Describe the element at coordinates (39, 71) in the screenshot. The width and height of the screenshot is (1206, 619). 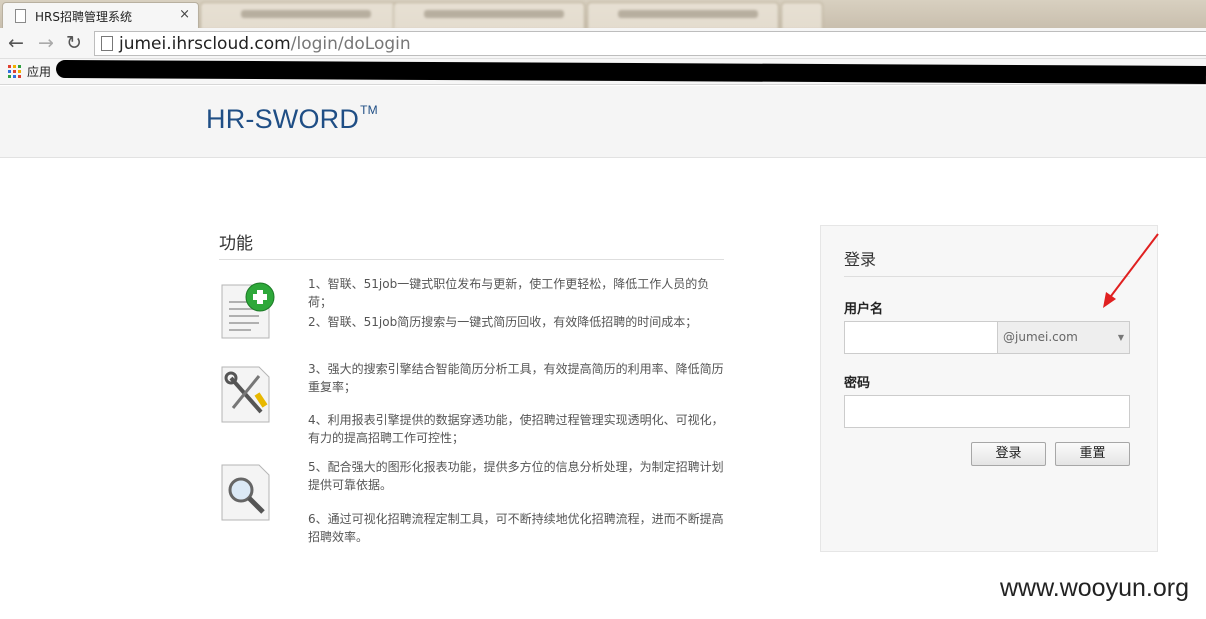
I see `apps-label: 应用` at that location.